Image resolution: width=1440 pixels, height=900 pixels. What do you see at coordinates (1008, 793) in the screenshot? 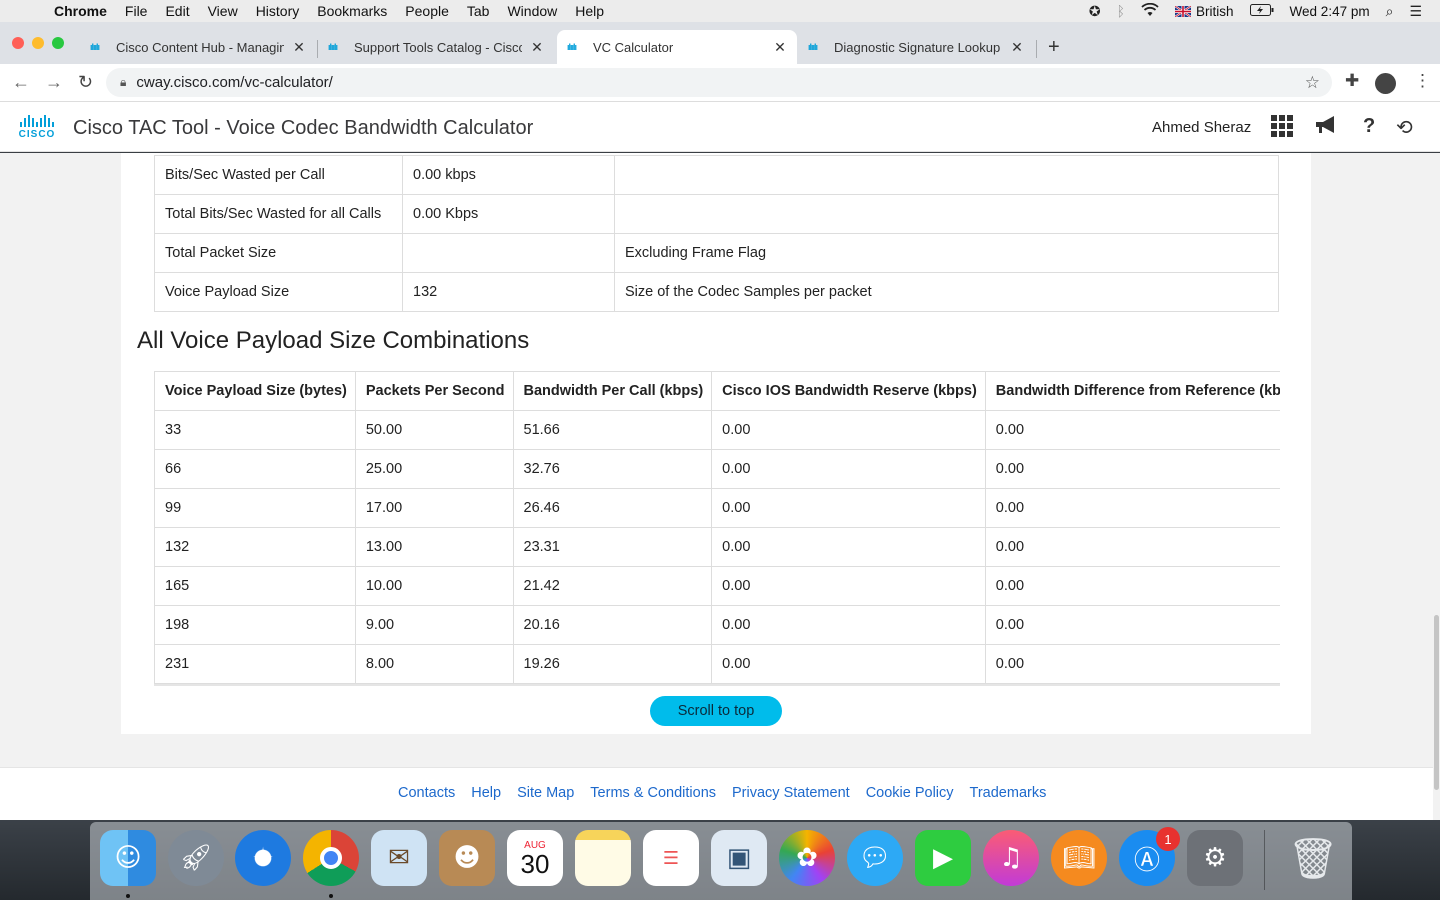
I see `footer-link-trademarks: Trademarks` at bounding box center [1008, 793].